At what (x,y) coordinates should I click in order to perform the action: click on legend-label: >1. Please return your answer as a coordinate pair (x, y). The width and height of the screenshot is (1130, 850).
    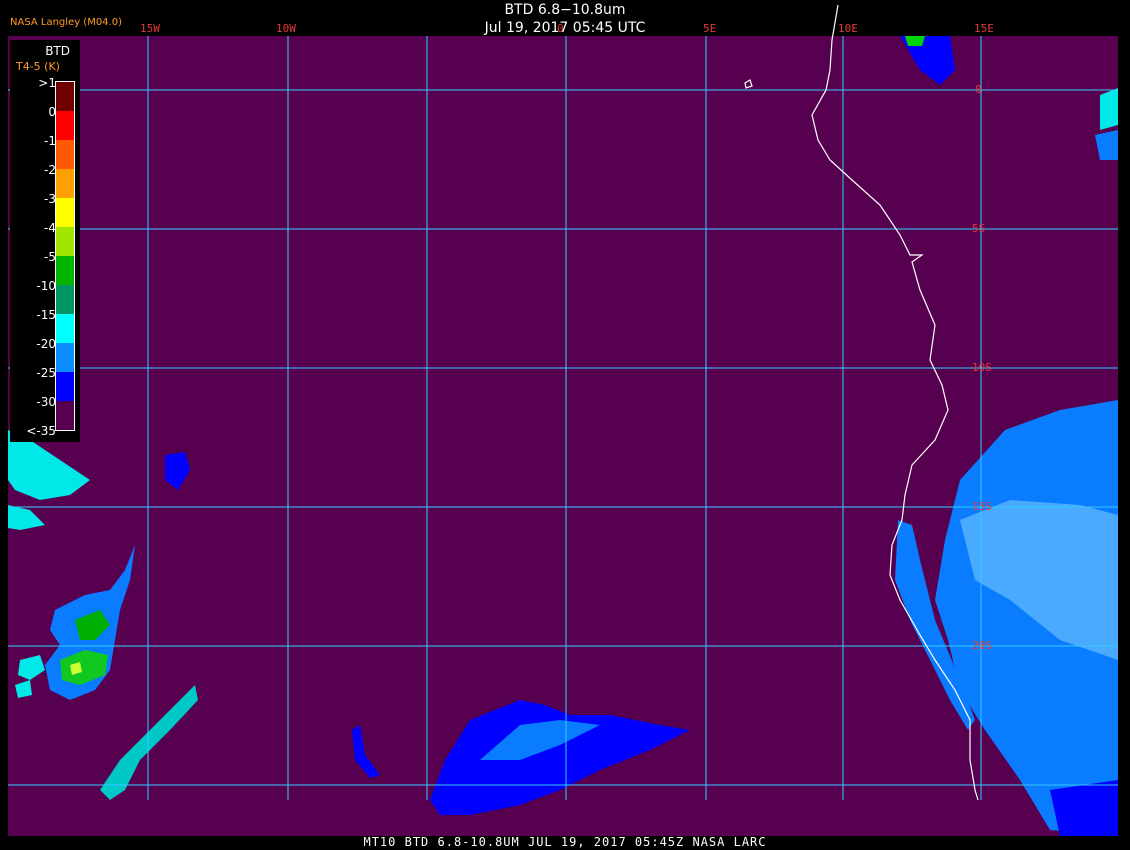
    Looking at the image, I should click on (47, 83).